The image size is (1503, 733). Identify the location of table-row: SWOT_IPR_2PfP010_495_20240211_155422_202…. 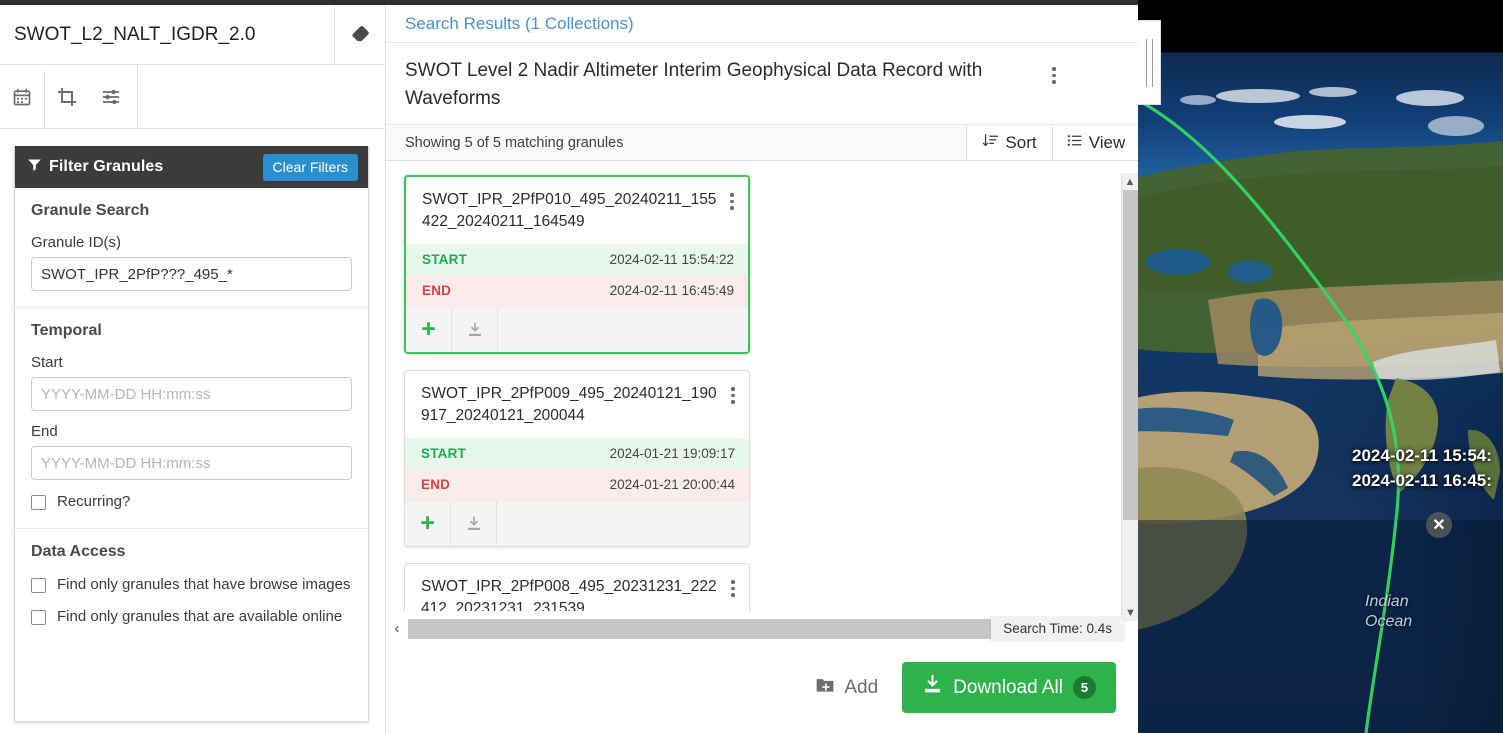
(577, 265).